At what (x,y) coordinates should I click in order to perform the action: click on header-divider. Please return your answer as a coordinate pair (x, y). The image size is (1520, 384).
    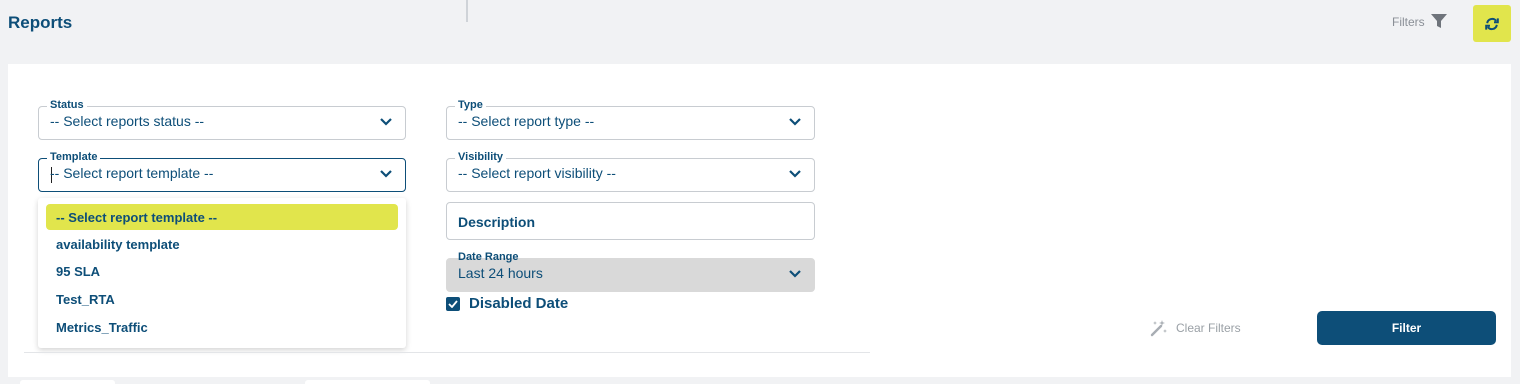
    Looking at the image, I should click on (467, 11).